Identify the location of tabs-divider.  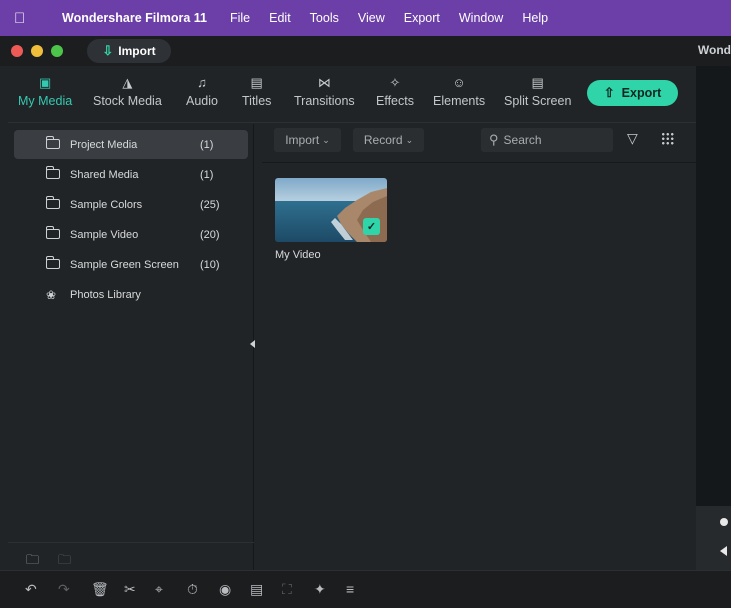
(352, 122).